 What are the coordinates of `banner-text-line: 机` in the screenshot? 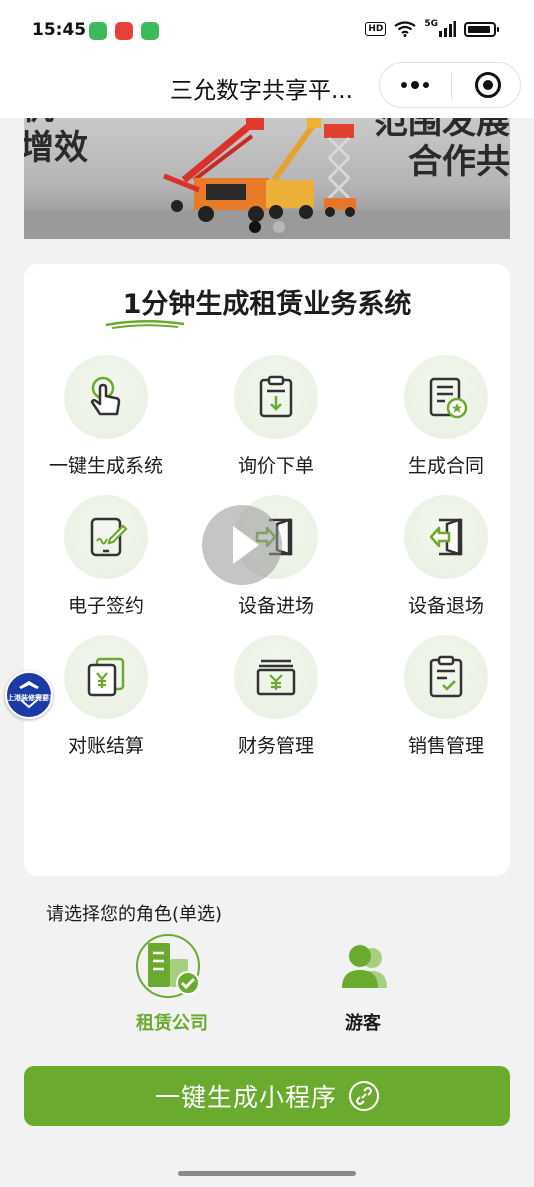 It's located at (56, 123).